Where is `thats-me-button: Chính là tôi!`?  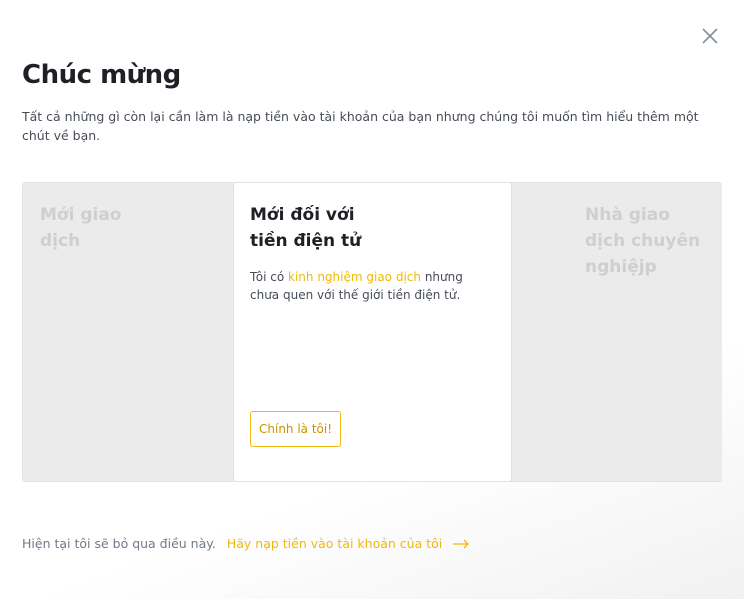
thats-me-button: Chính là tôi! is located at coordinates (296, 429).